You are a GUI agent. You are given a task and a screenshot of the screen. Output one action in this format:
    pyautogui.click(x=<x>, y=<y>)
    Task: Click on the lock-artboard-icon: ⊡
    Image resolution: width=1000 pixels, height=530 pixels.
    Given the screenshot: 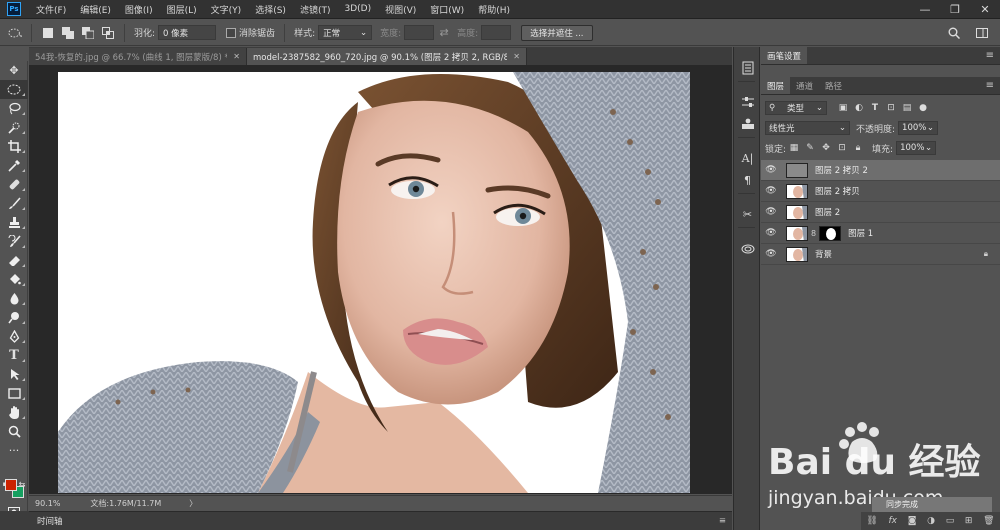 What is the action you would take?
    pyautogui.click(x=842, y=148)
    